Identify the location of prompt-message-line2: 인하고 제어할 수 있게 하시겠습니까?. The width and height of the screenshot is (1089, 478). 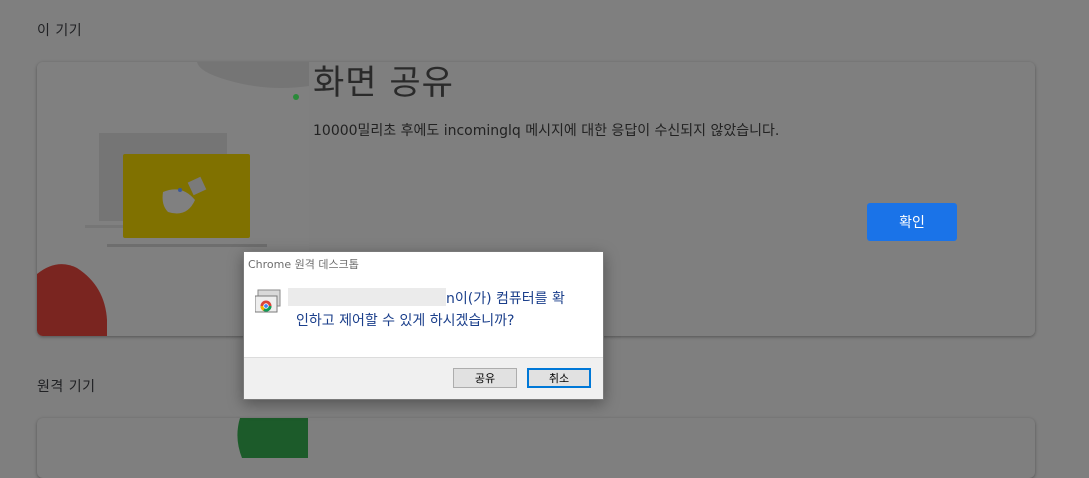
(405, 321).